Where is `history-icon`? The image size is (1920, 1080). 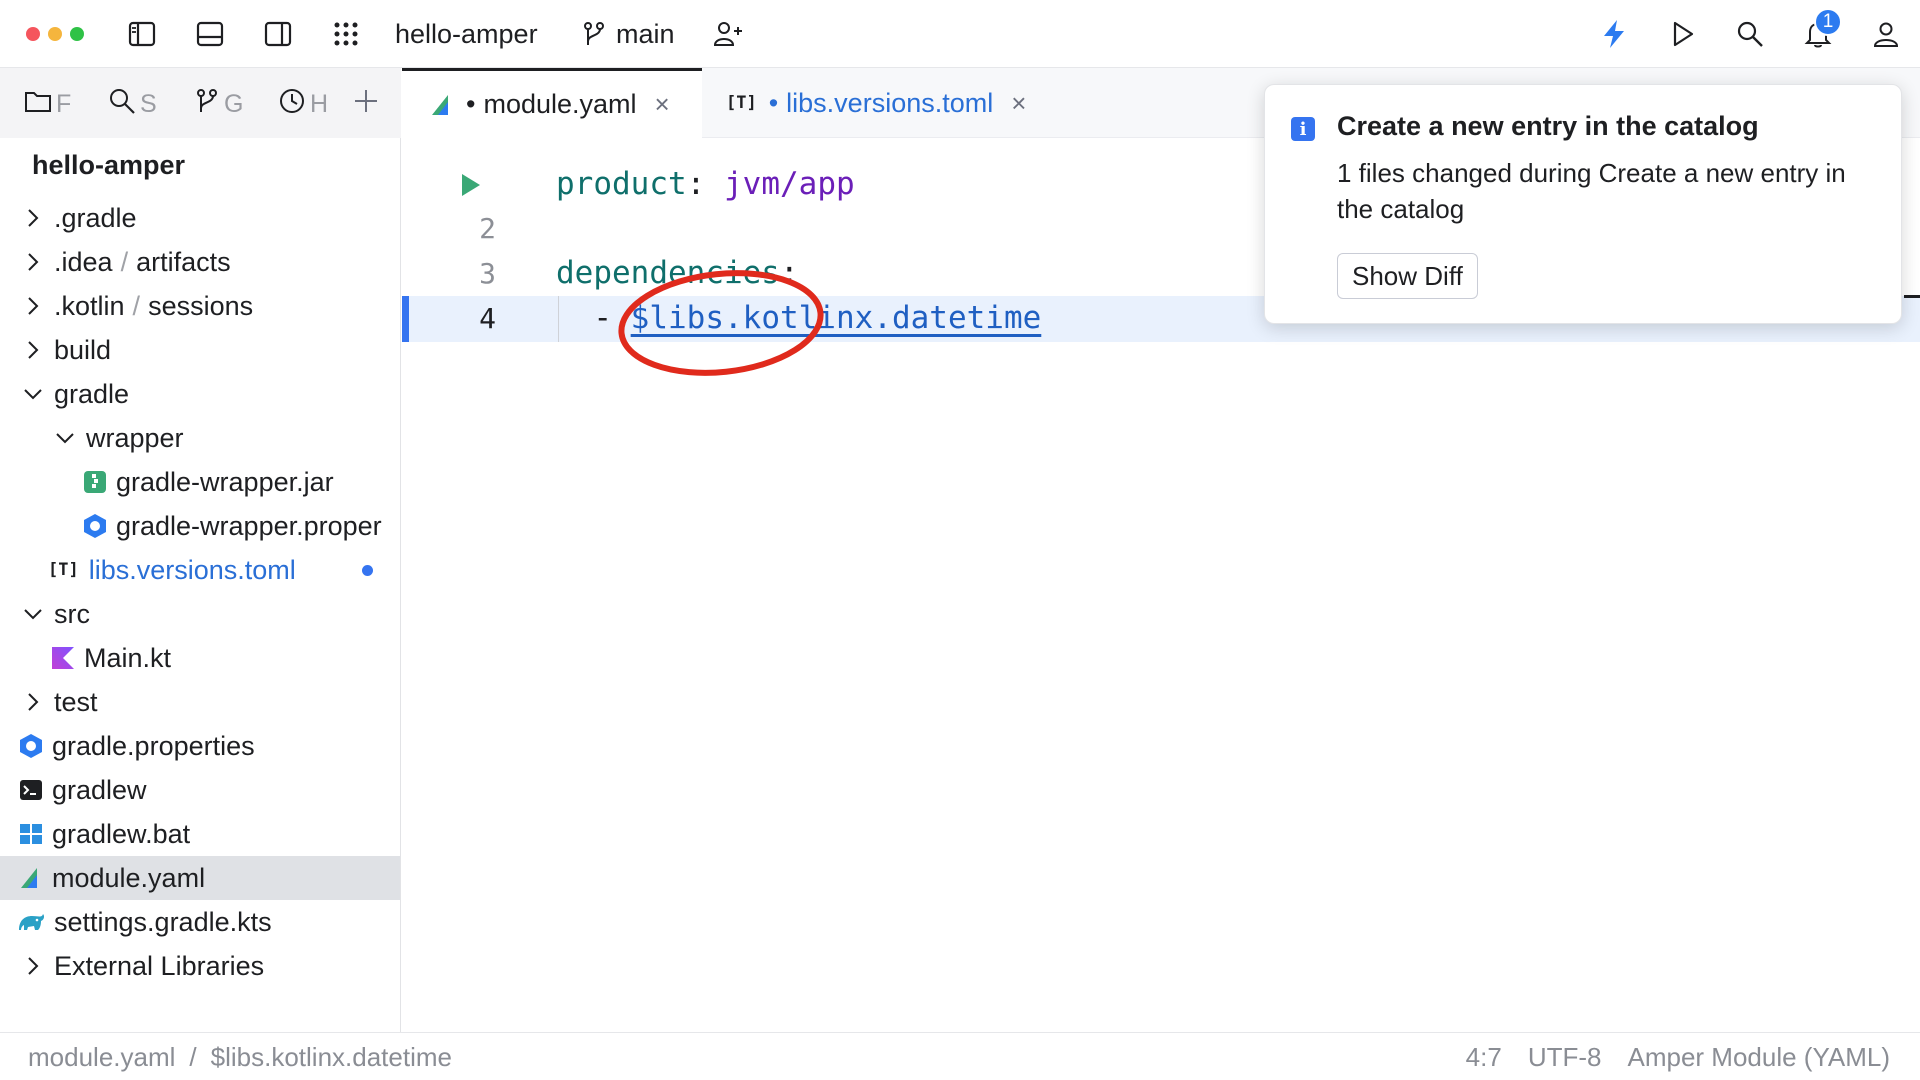 history-icon is located at coordinates (292, 104).